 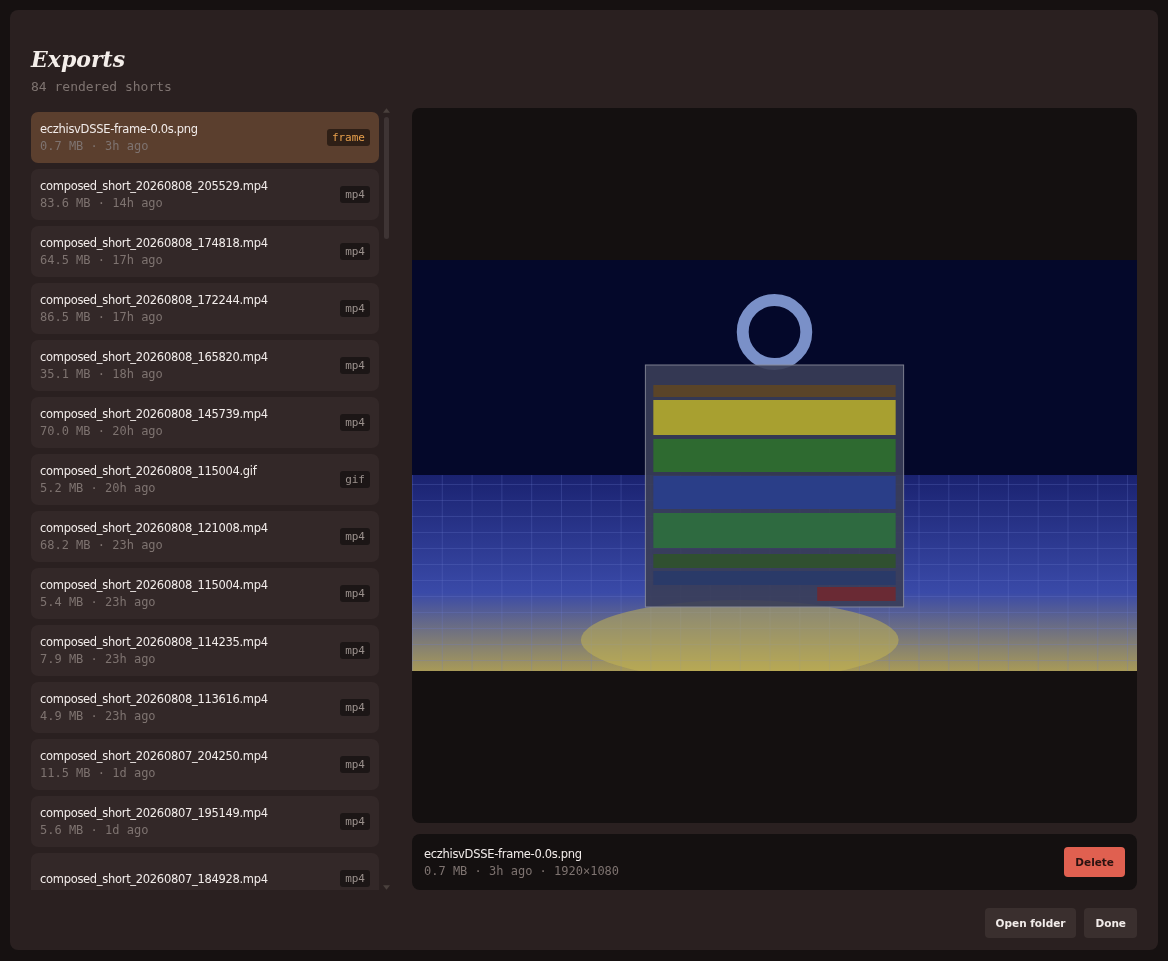 I want to click on file-meta: 70.0 MB · 20h ago, so click(x=102, y=431).